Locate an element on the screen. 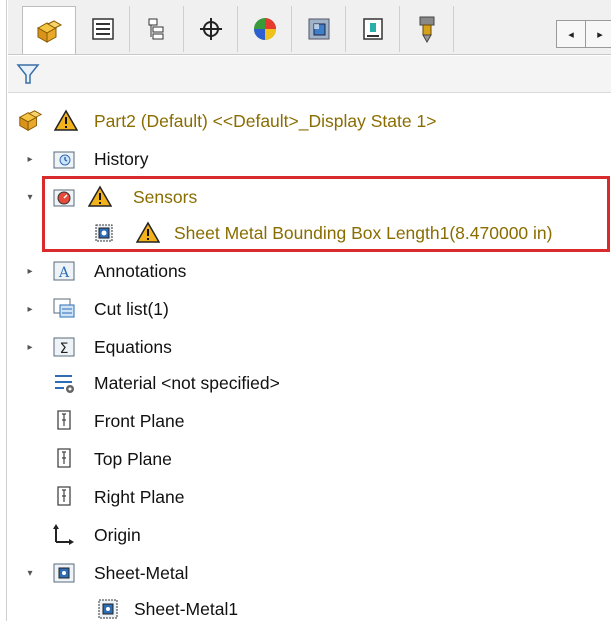 This screenshot has height=626, width=611. tree-item-sheet-metal: ▾ Sheet-Metal is located at coordinates (308, 573).